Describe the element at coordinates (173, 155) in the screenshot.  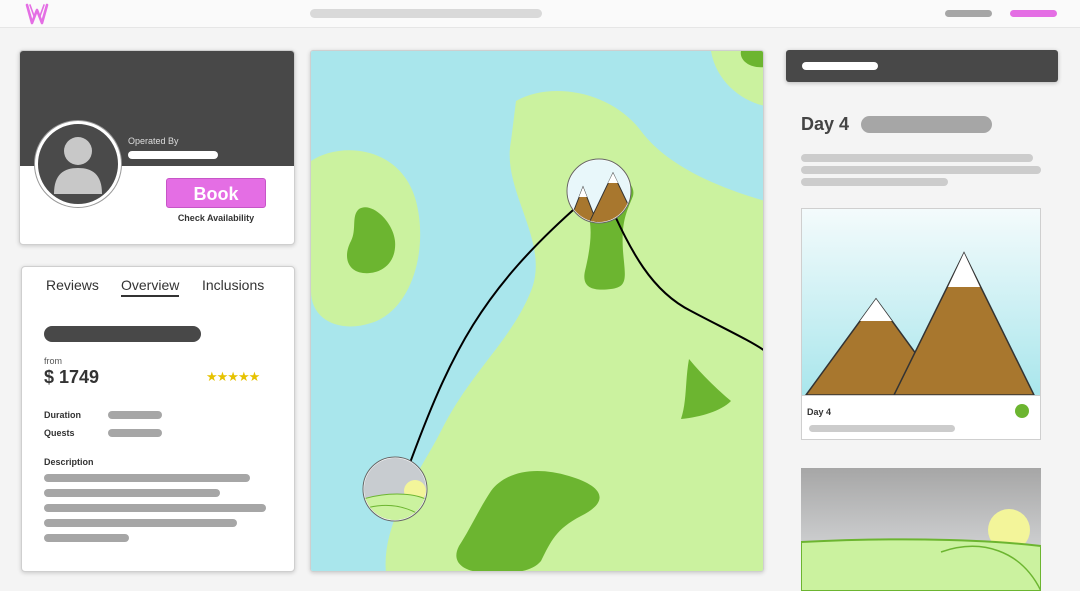
I see `operator-name-placeholder` at that location.